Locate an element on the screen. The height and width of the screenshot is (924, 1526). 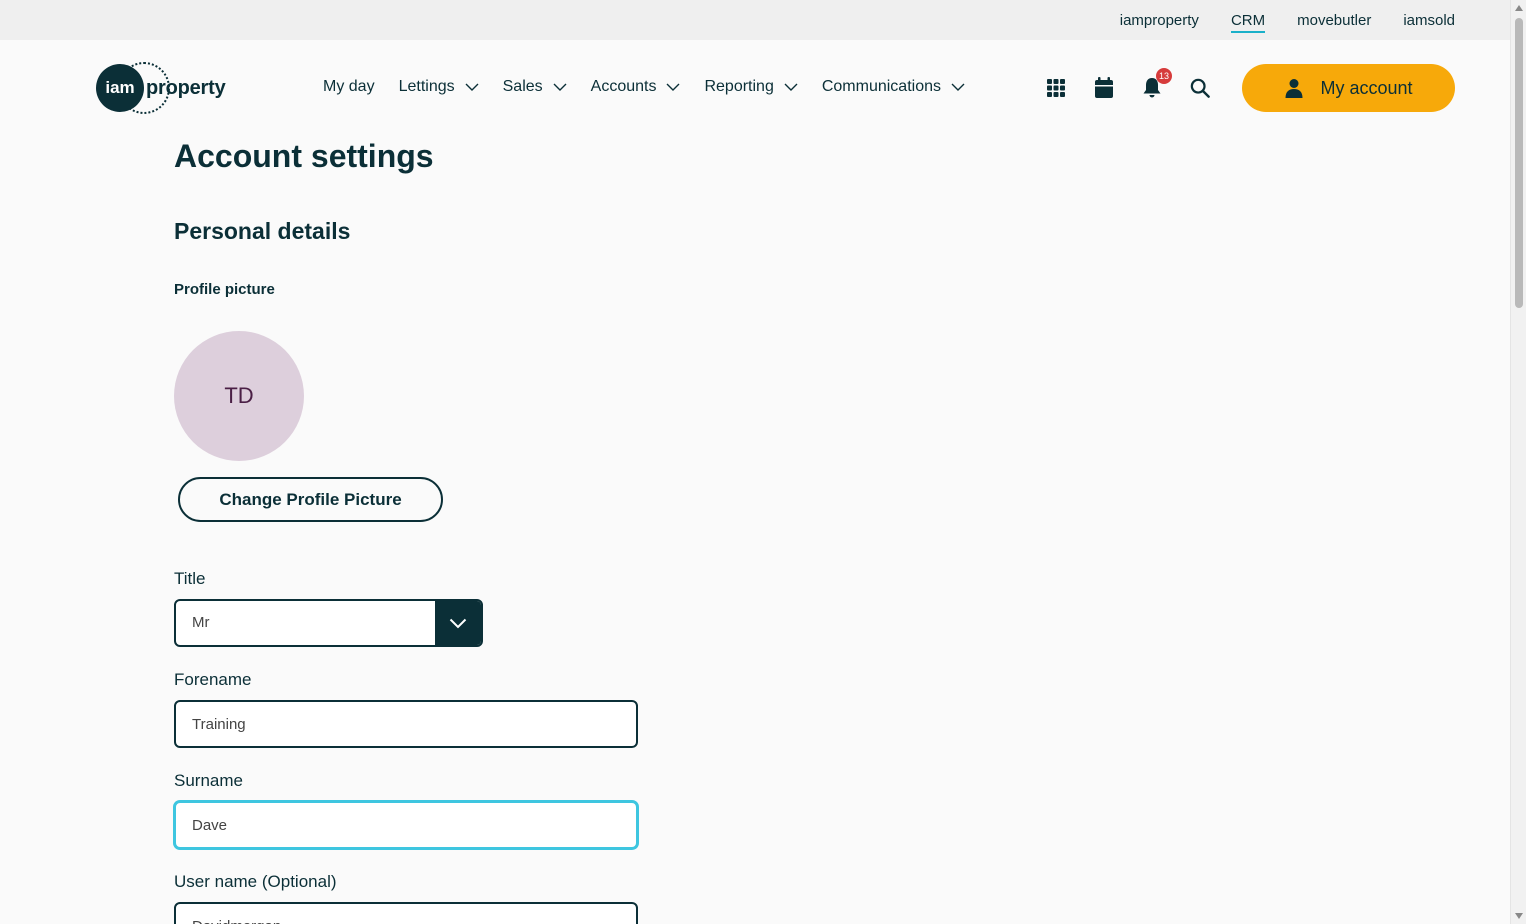
iamproperty-logo: iam property is located at coordinates (161, 88).